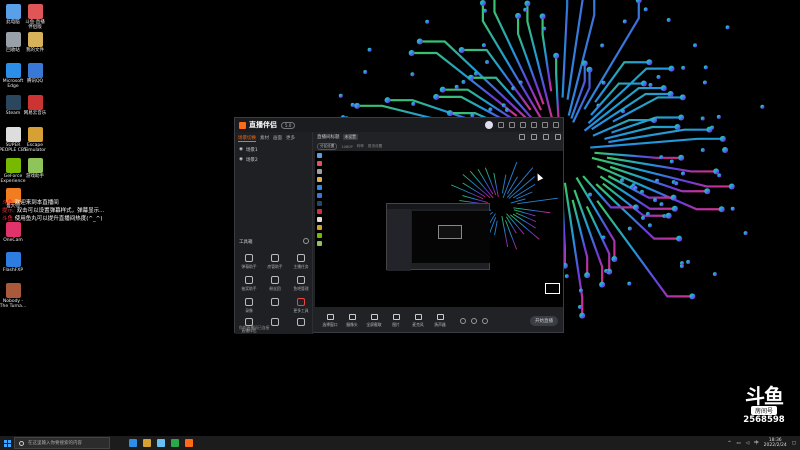  Describe the element at coordinates (544, 321) in the screenshot. I see `go-live-button: 开始直播` at that location.